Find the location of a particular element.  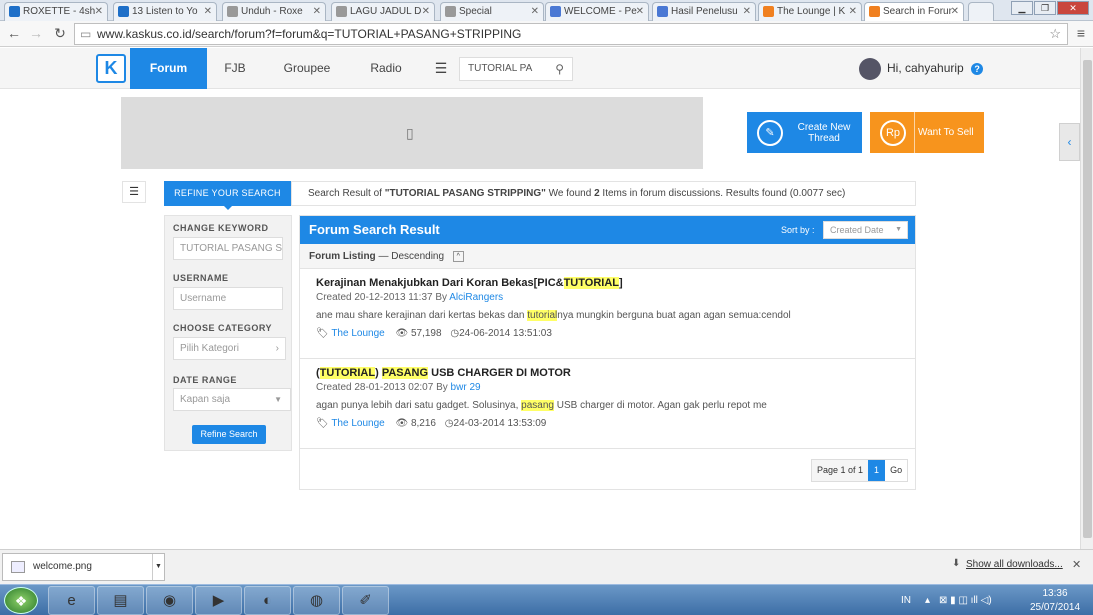

page-icon: ▭ is located at coordinates (86, 34).